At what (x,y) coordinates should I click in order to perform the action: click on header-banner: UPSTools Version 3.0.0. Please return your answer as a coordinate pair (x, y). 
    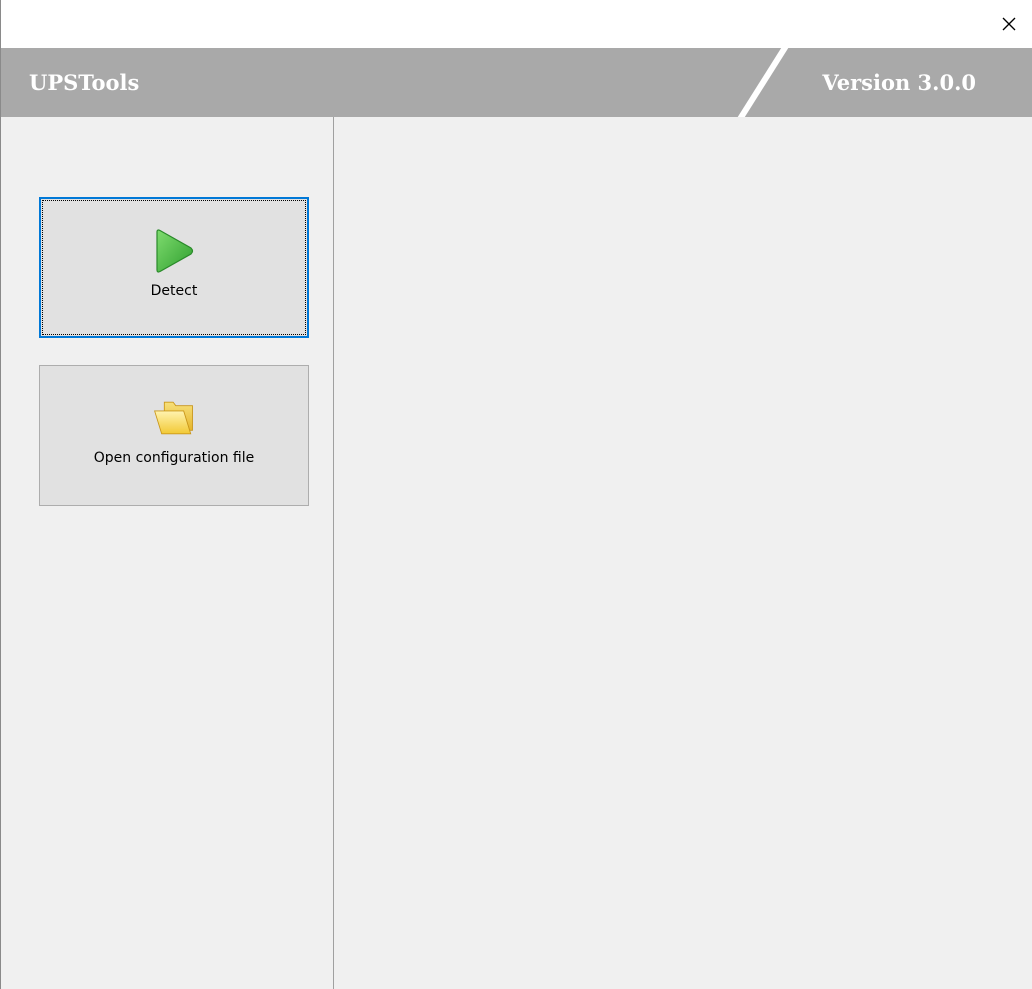
    Looking at the image, I should click on (516, 82).